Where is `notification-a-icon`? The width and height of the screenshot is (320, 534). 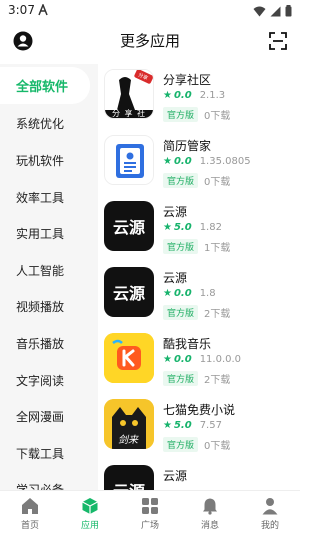 notification-a-icon is located at coordinates (43, 10).